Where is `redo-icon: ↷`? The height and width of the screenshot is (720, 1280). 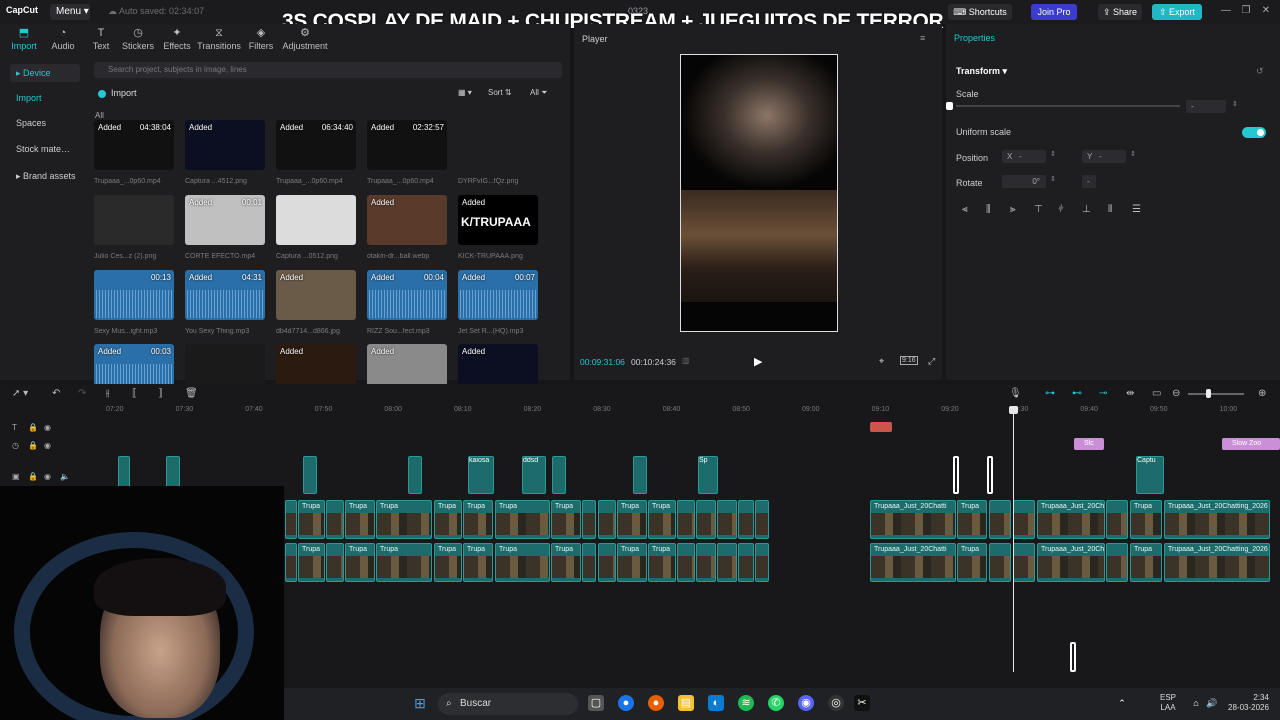
redo-icon: ↷ is located at coordinates (82, 393).